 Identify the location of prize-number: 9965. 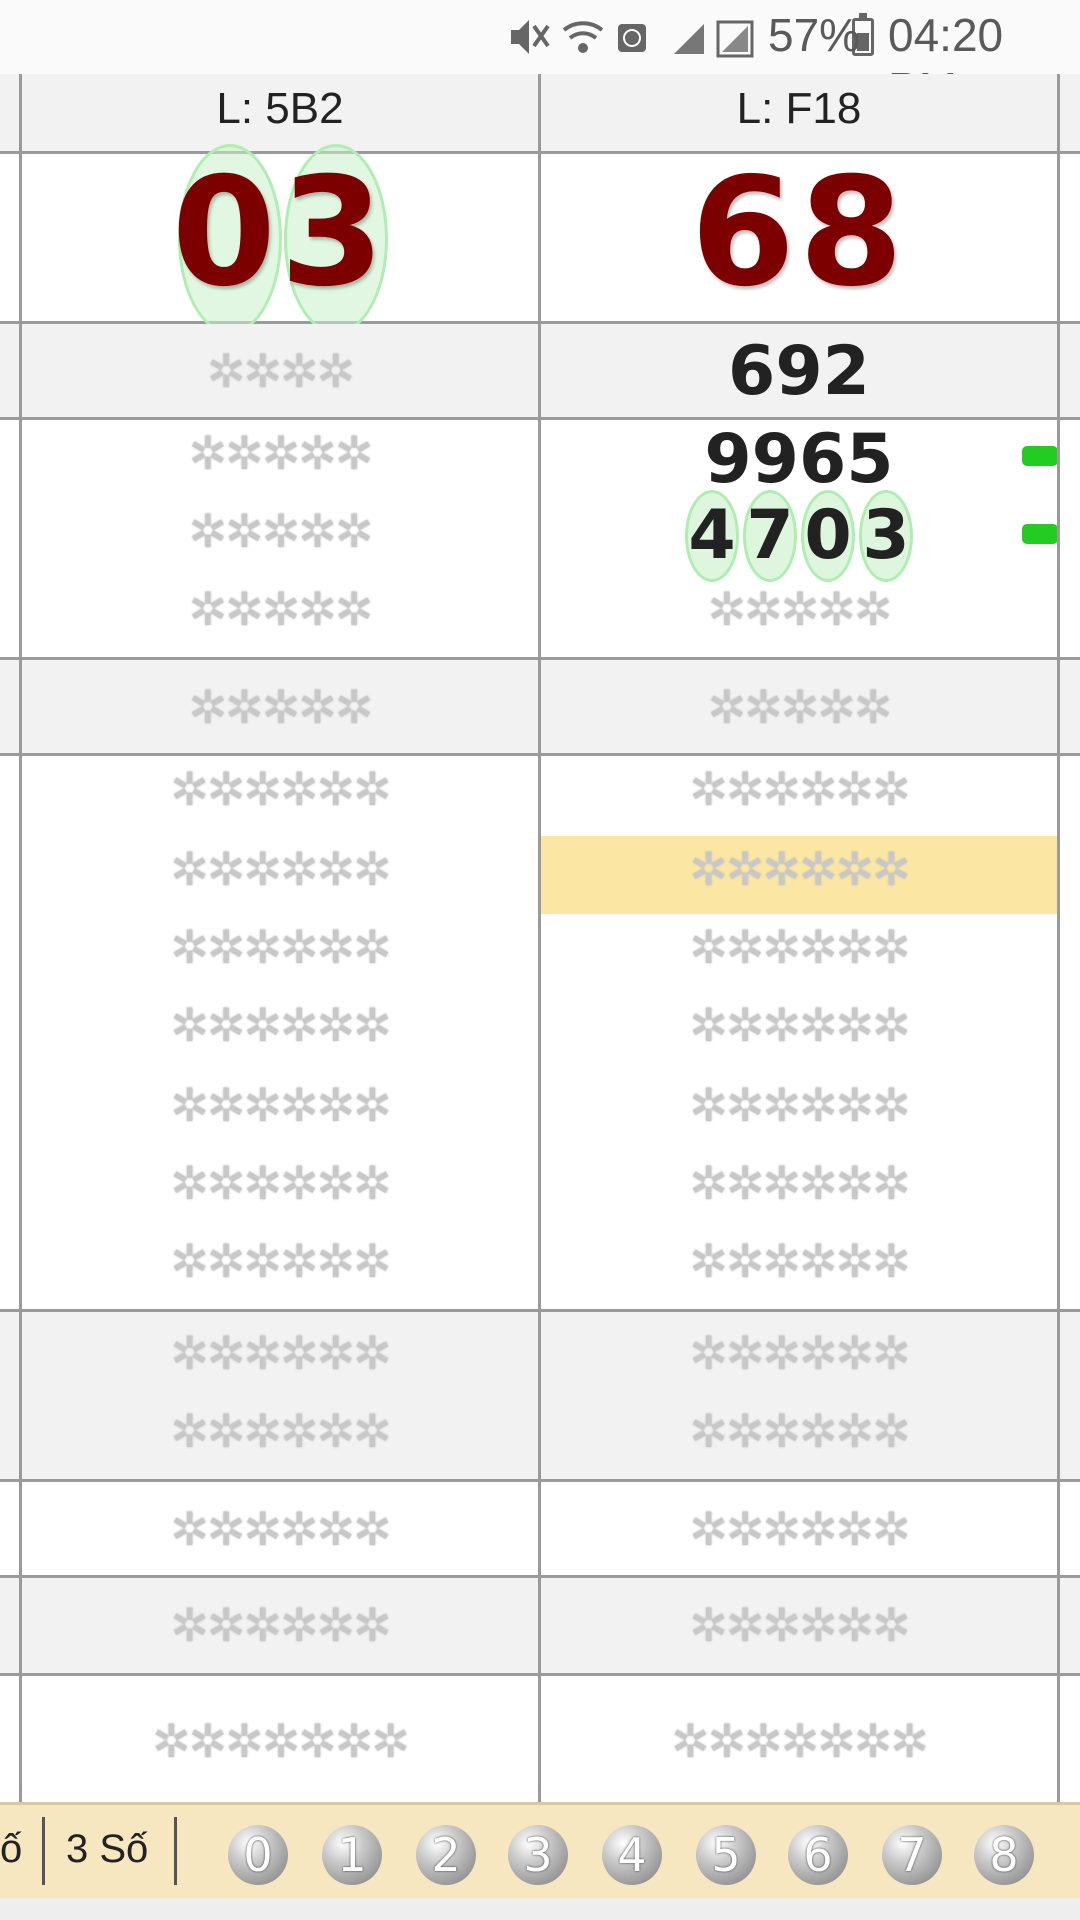
(799, 459).